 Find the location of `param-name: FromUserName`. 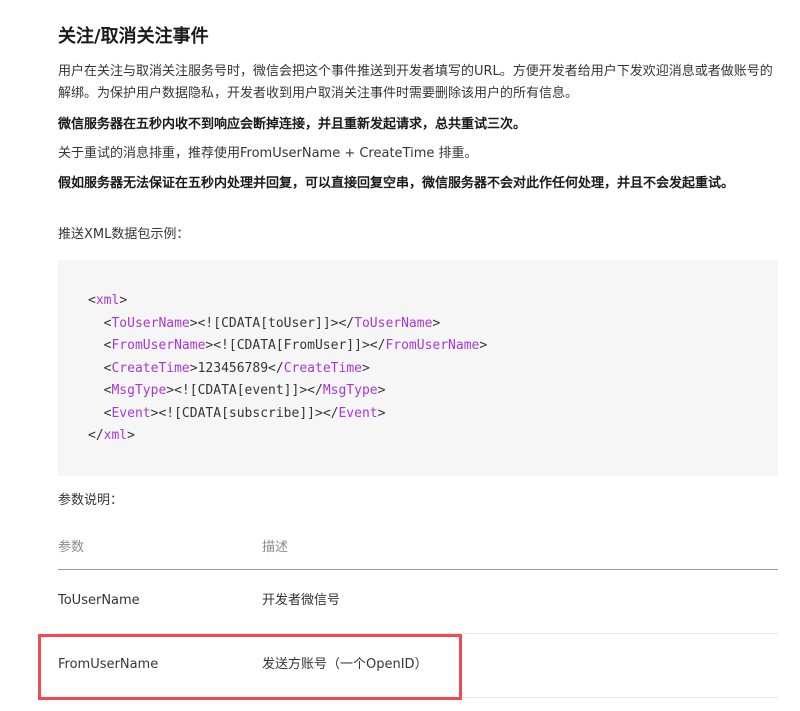

param-name: FromUserName is located at coordinates (108, 664).